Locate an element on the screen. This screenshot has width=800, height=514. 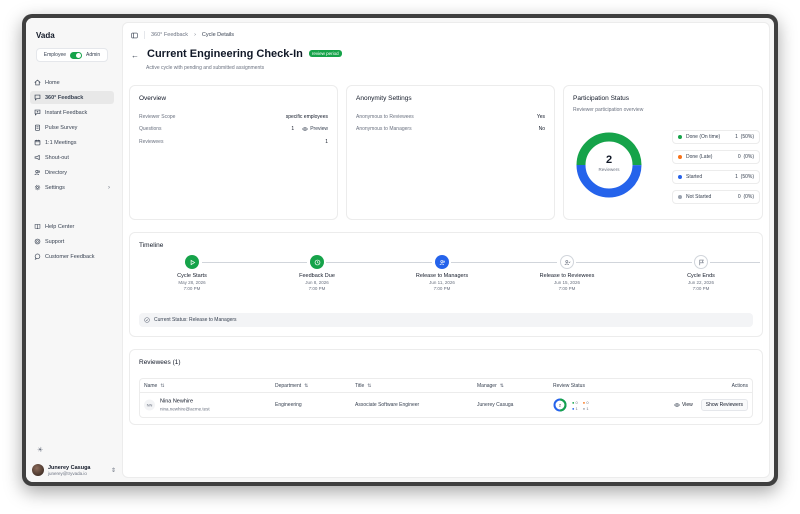
anonymity-row-reviewees: Anonymous to Reviewees Yes is located at coordinates (450, 117).